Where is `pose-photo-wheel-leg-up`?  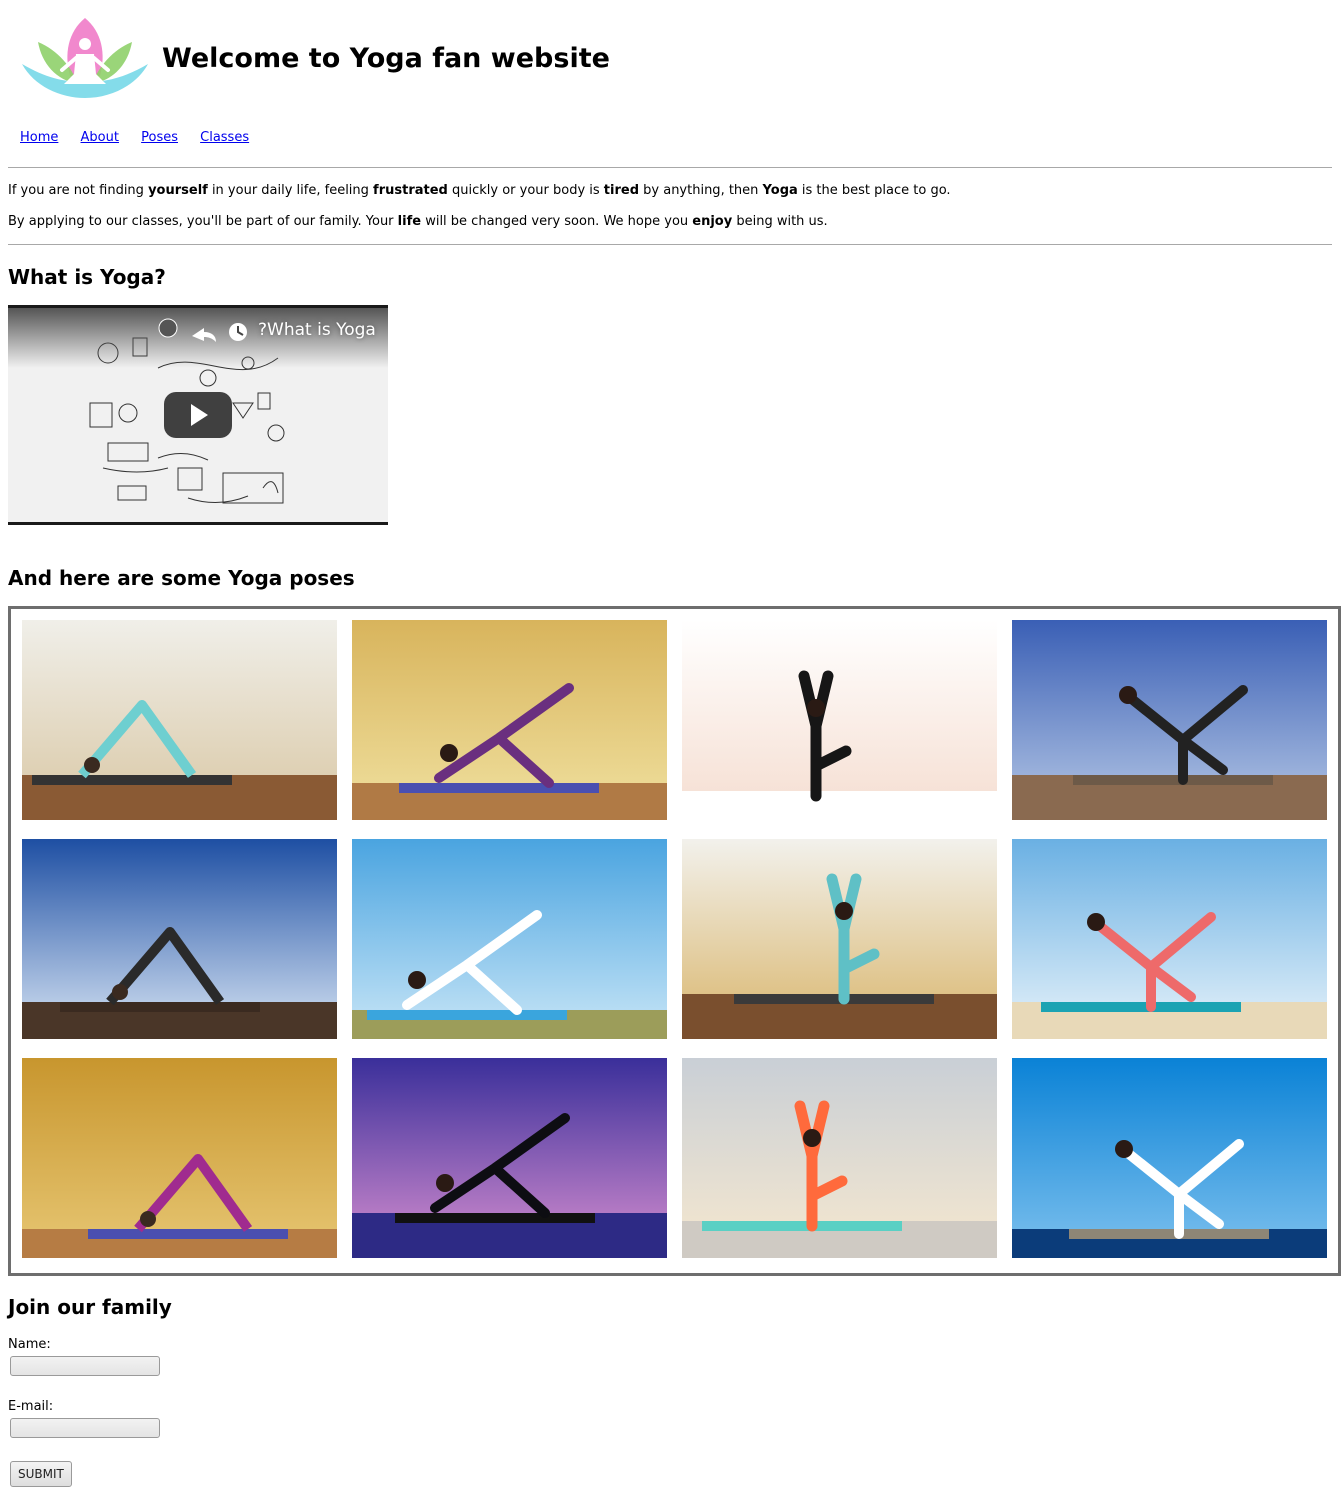
pose-photo-wheel-leg-up is located at coordinates (1169, 720).